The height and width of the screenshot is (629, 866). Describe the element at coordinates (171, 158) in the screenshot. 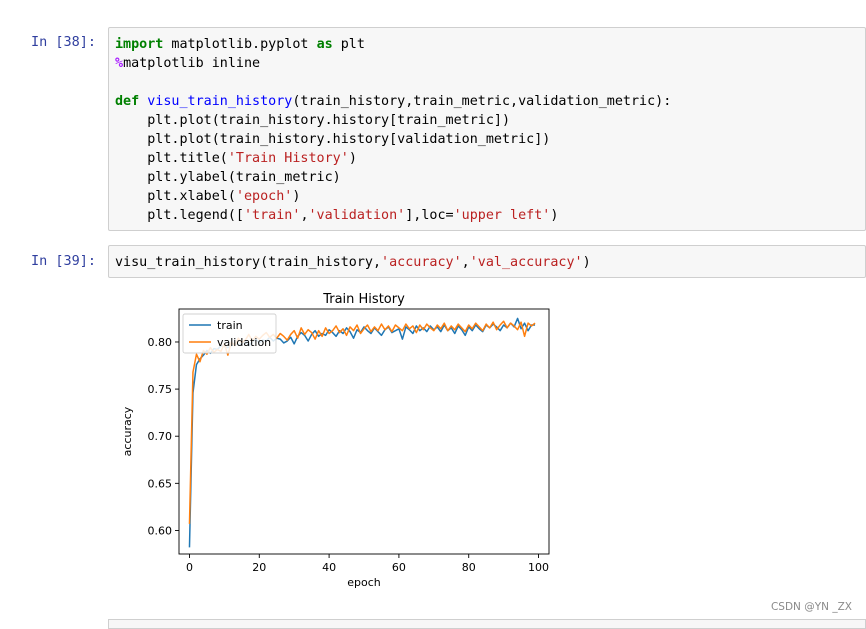

I see `code-token: plt.title(` at that location.